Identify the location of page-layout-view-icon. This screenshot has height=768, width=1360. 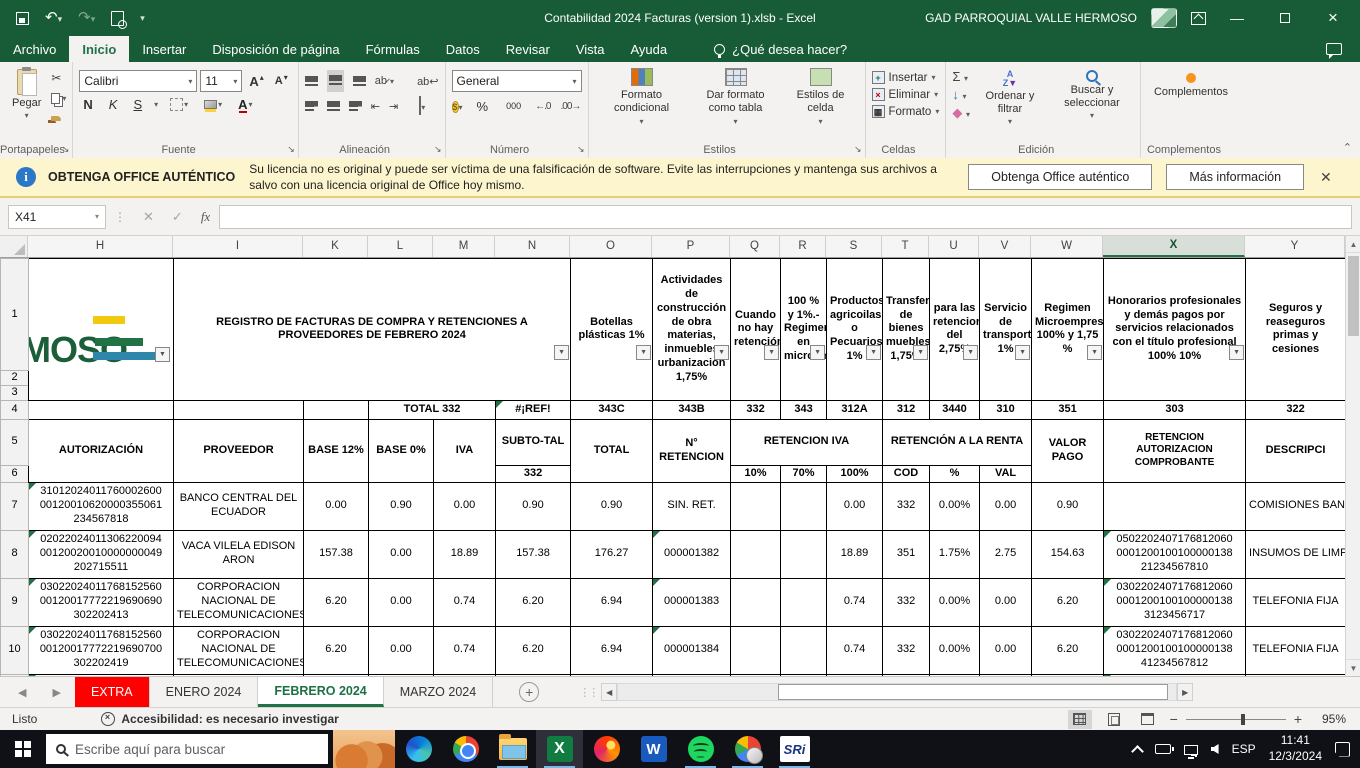
(1114, 719).